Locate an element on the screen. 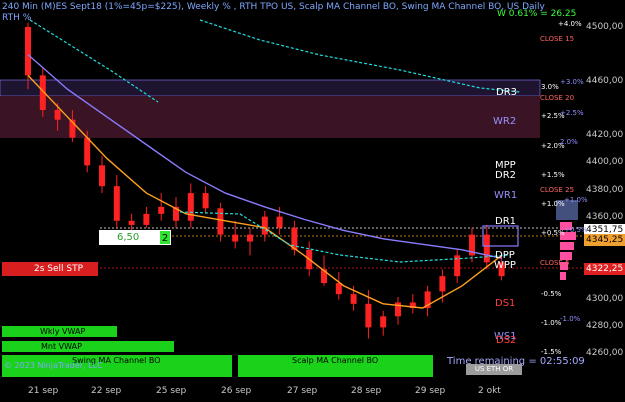  y-tick: 4280,00 is located at coordinates (605, 326).